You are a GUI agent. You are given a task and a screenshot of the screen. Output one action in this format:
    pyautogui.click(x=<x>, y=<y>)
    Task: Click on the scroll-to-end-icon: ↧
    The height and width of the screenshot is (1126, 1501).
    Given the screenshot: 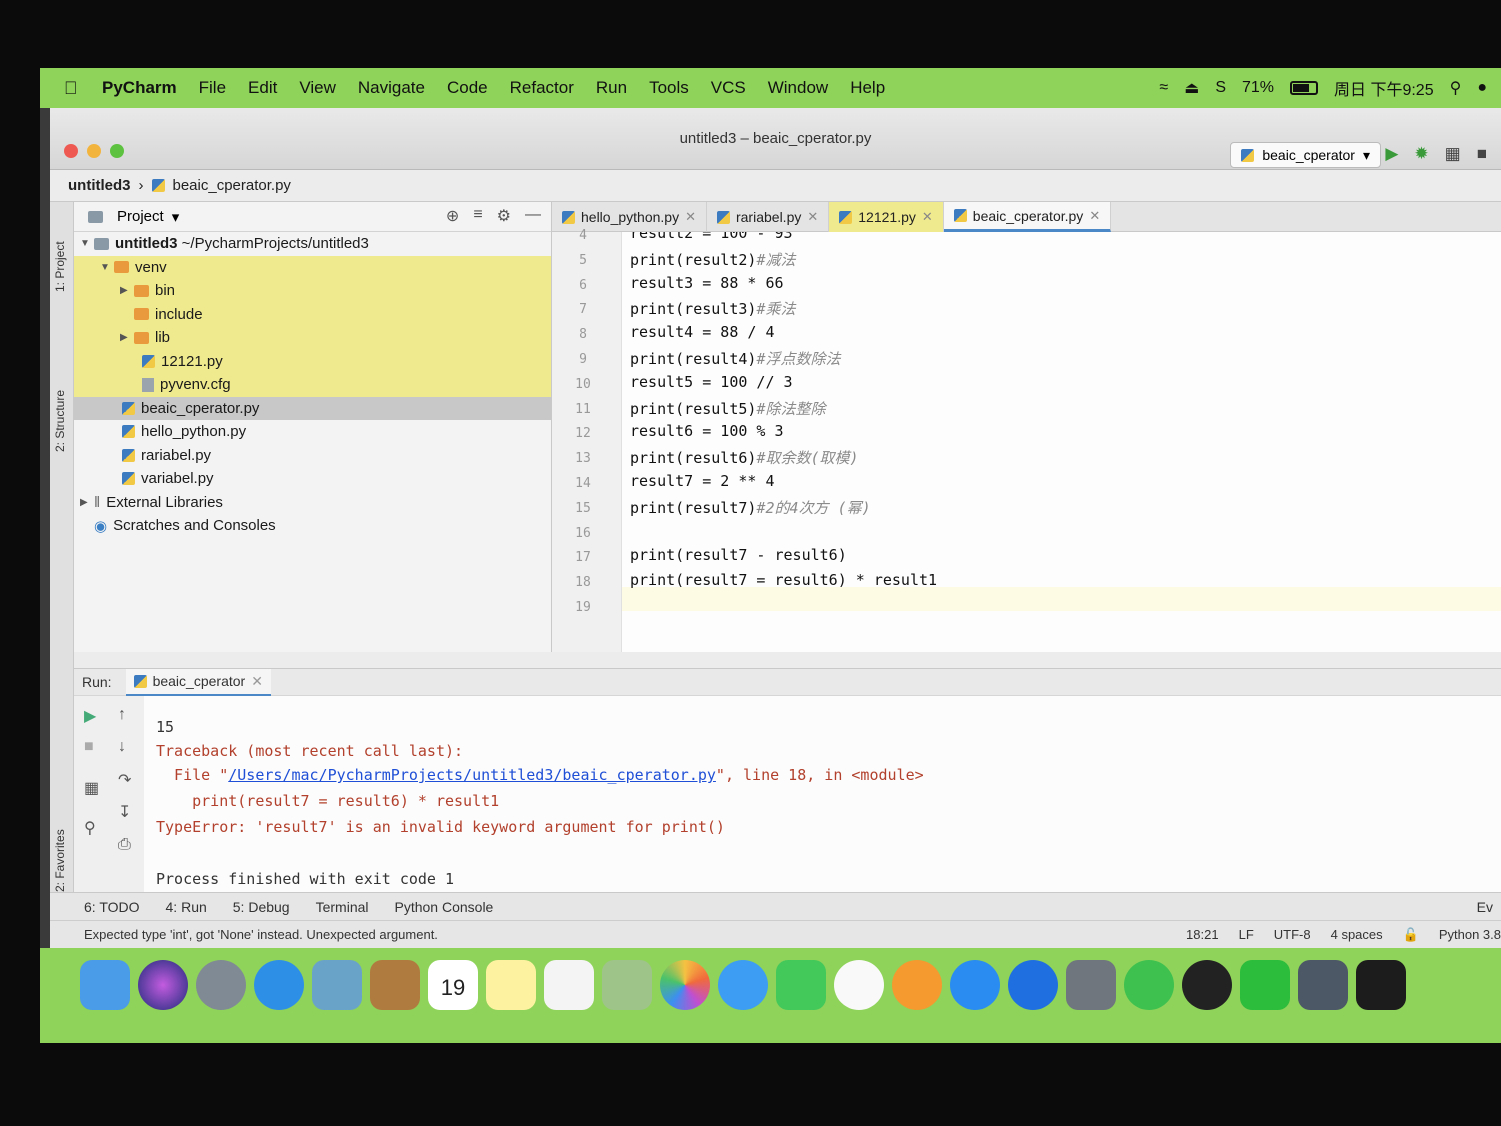 What is the action you would take?
    pyautogui.click(x=124, y=812)
    